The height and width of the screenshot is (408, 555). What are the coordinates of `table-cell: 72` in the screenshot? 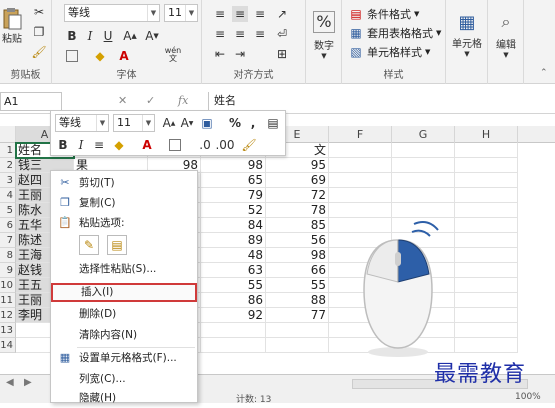 It's located at (297, 195).